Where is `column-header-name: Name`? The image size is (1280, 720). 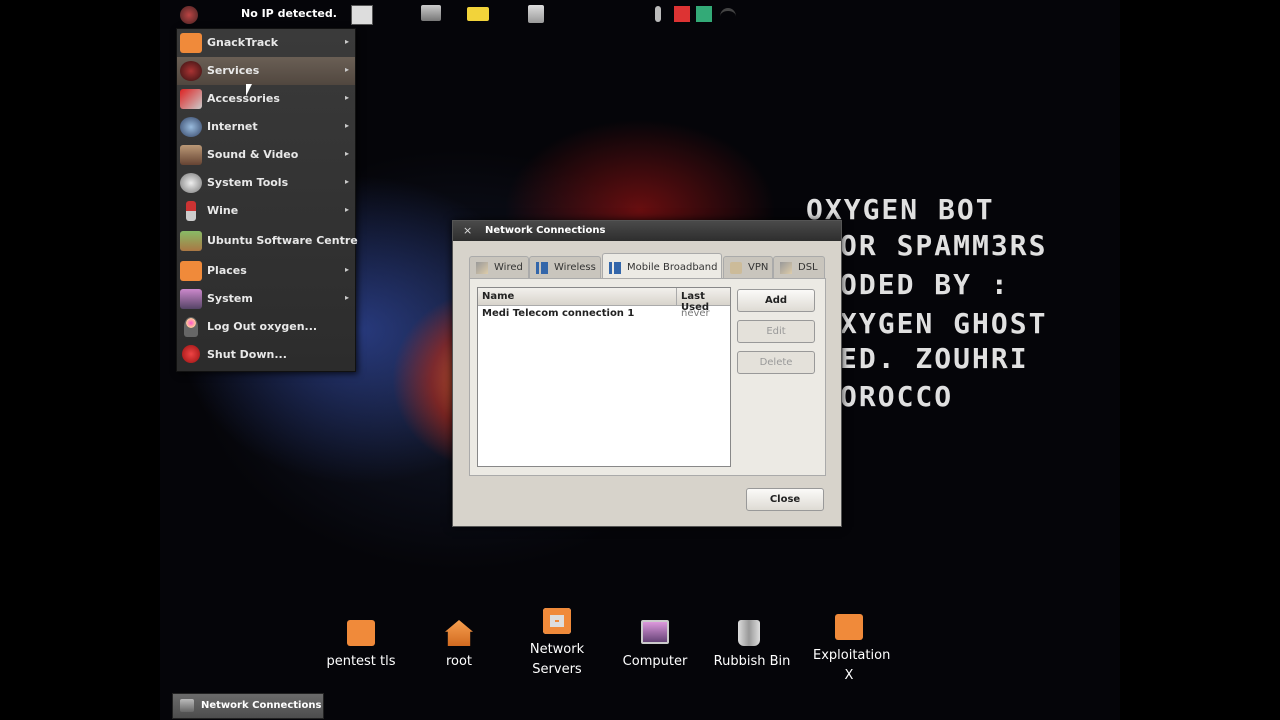
column-header-name: Name is located at coordinates (577, 297).